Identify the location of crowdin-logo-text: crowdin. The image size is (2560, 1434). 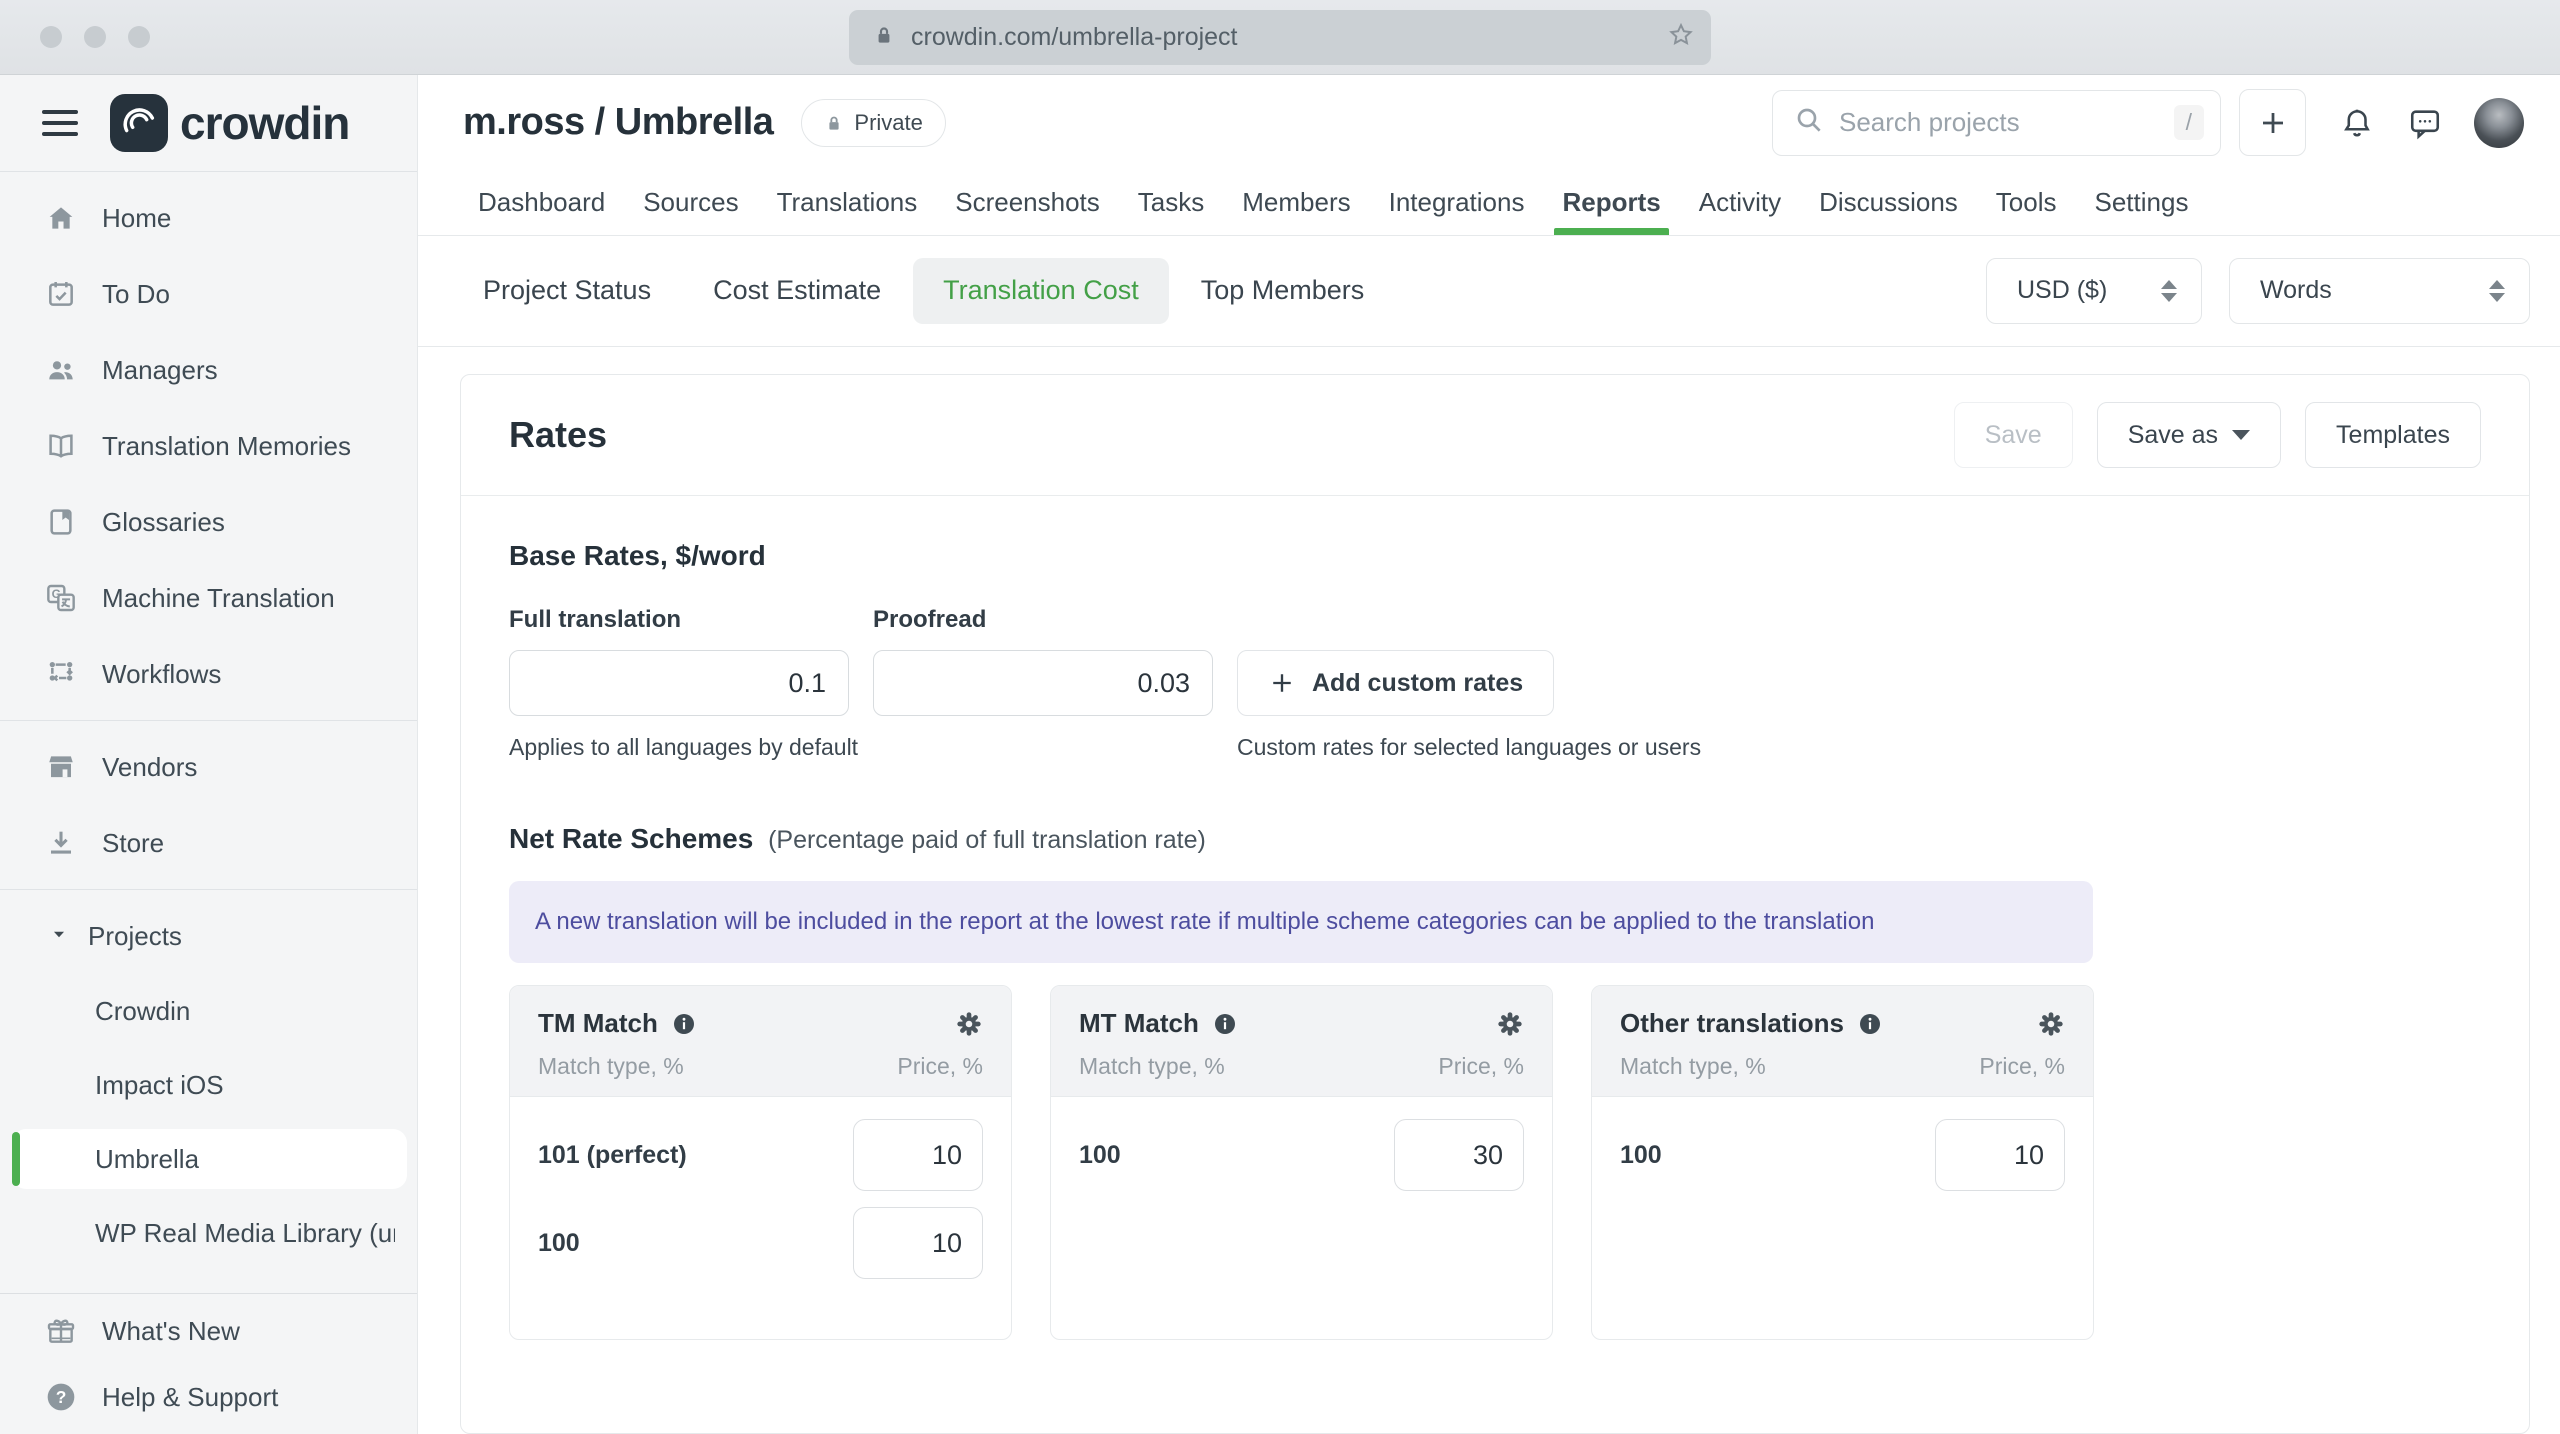
(265, 123).